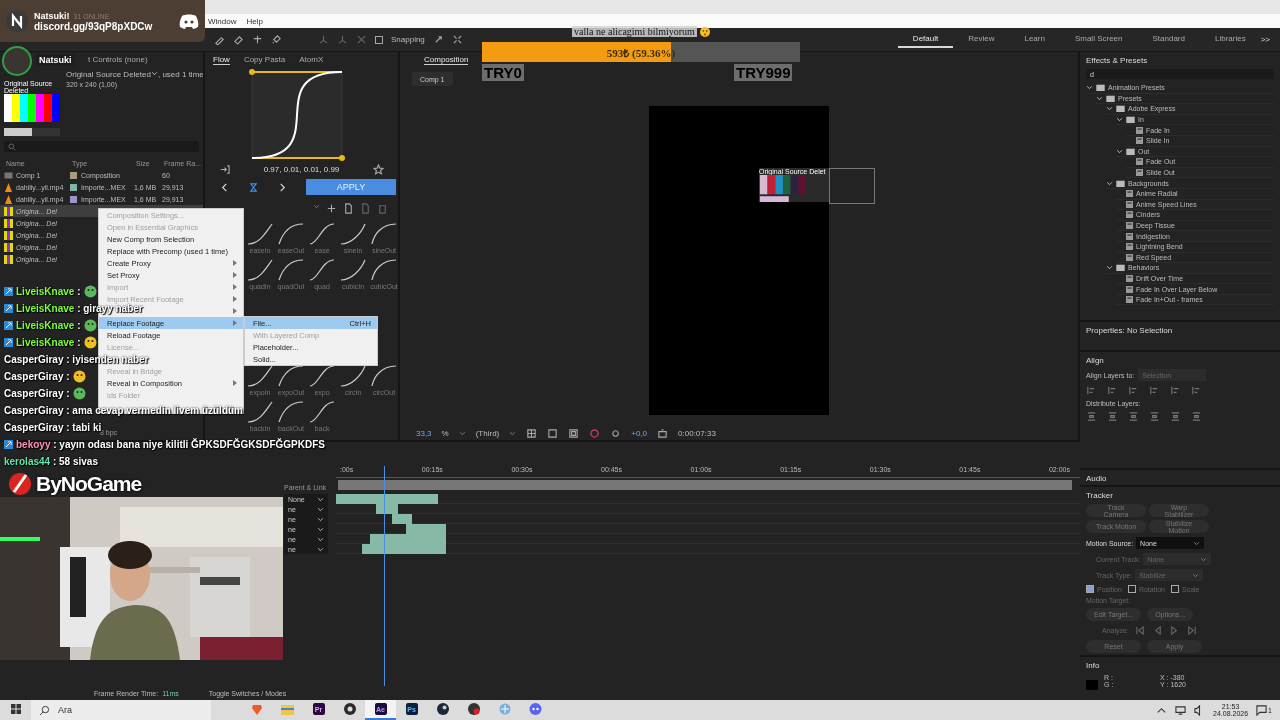 The width and height of the screenshot is (1280, 720). What do you see at coordinates (1130, 330) in the screenshot?
I see `panel-title: Properties: No Selection` at bounding box center [1130, 330].